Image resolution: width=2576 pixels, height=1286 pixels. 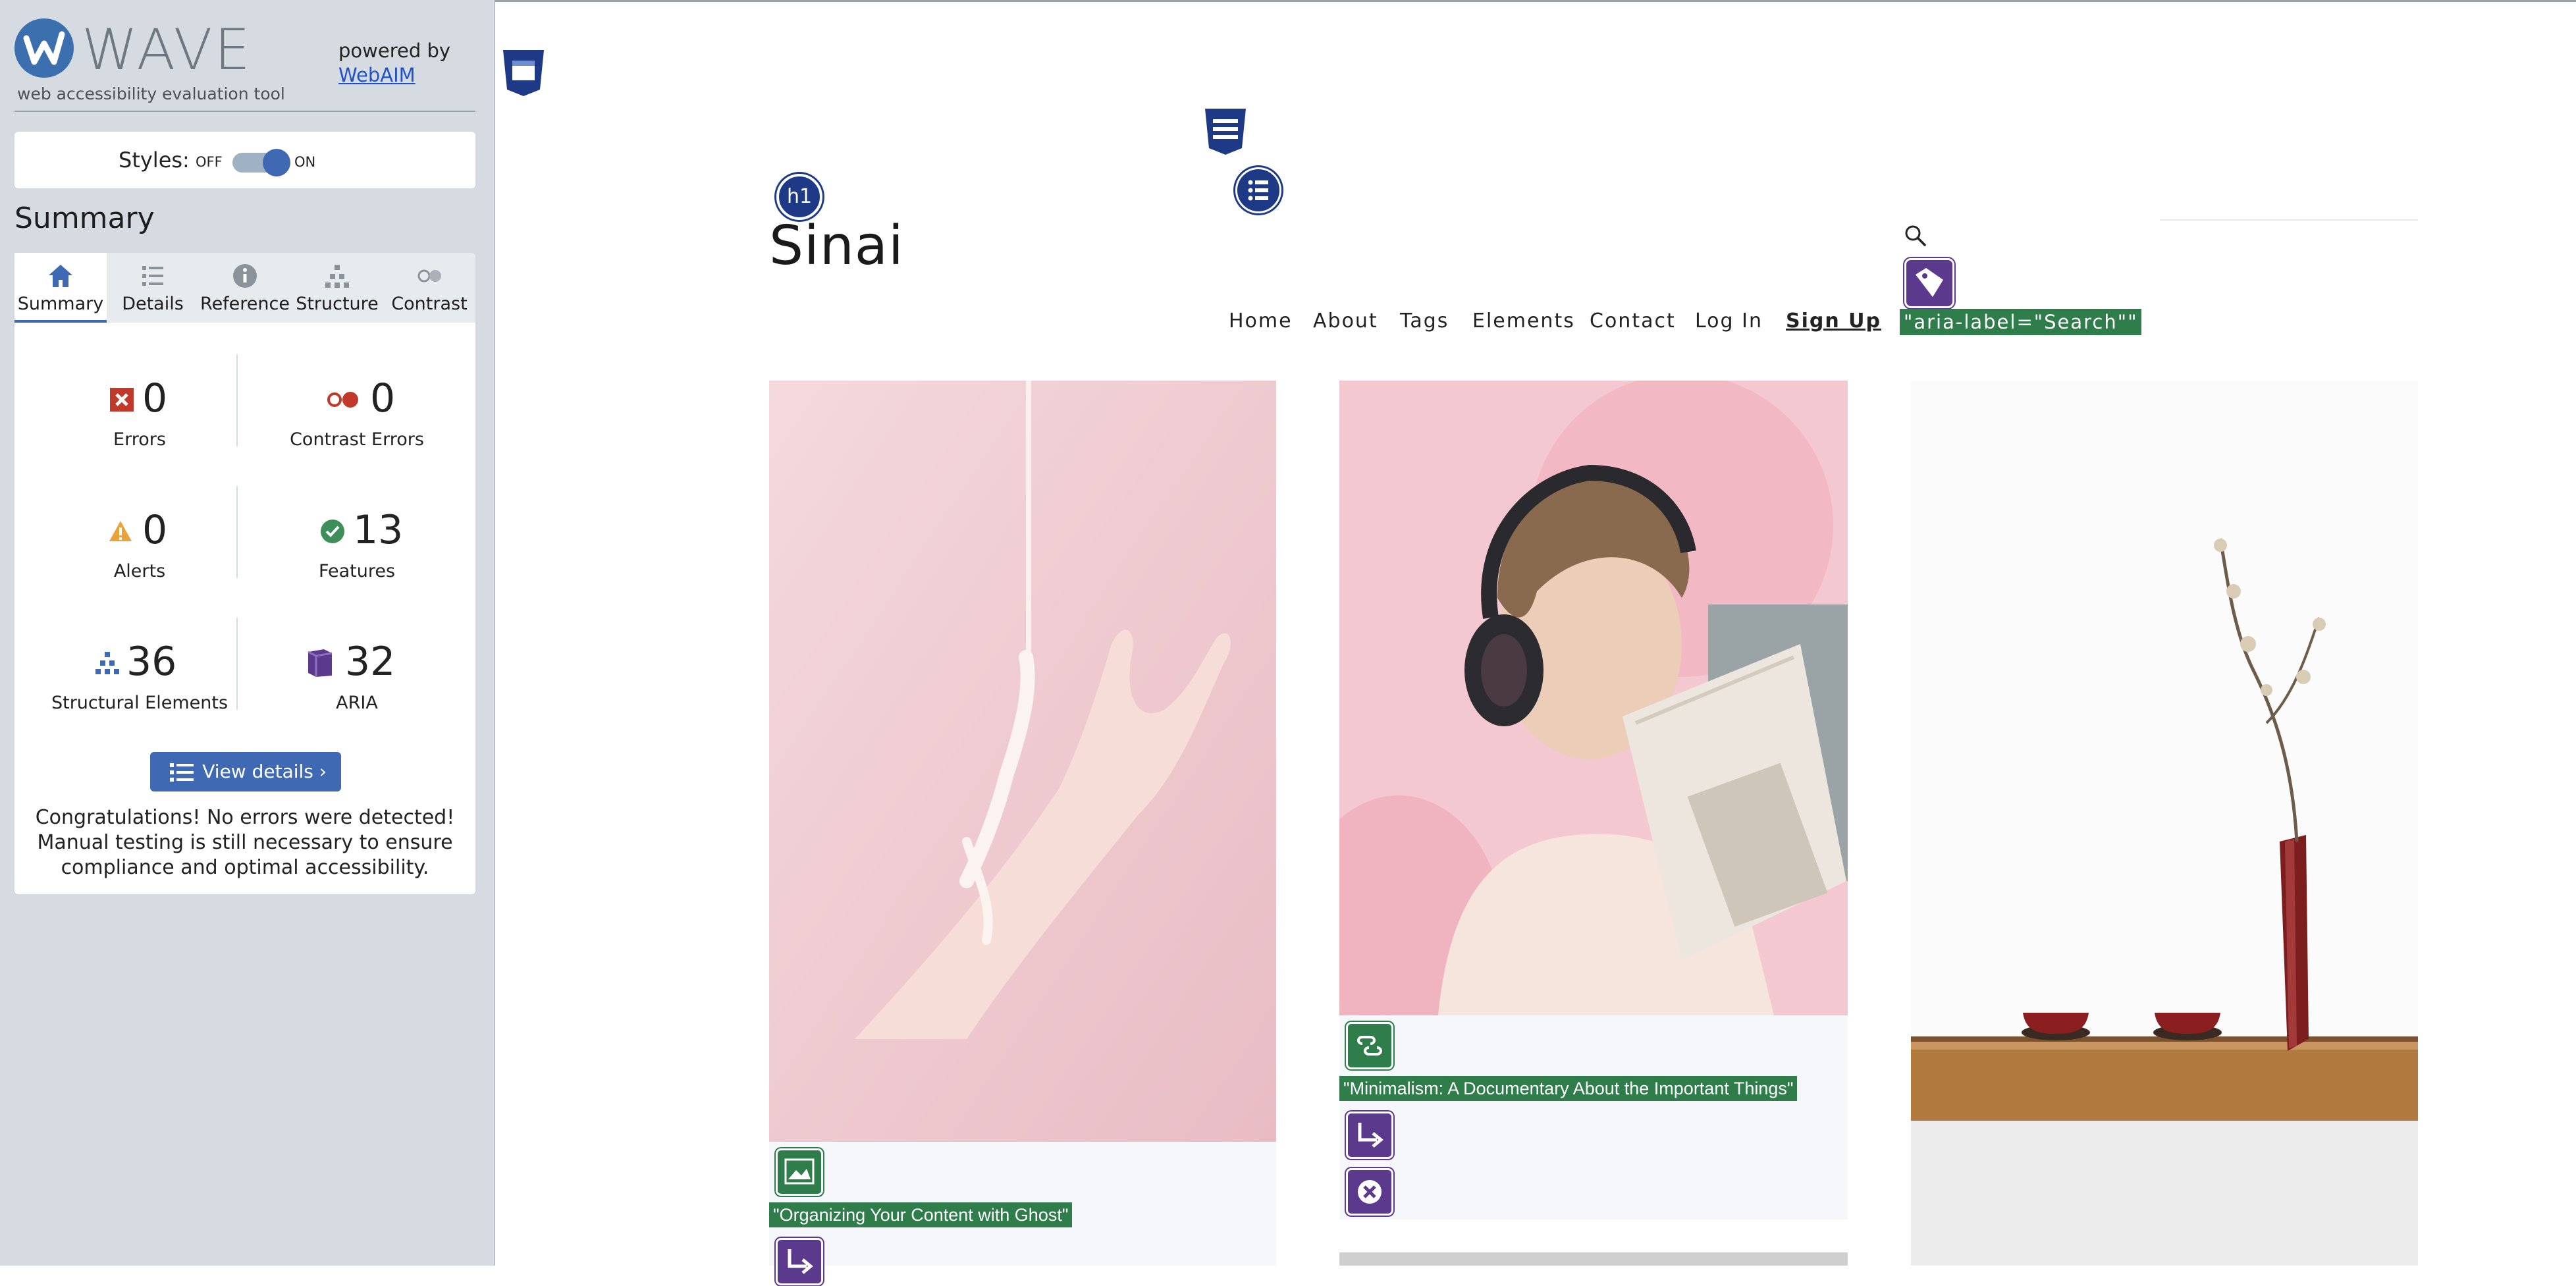 I want to click on tab-label: Details, so click(x=153, y=304).